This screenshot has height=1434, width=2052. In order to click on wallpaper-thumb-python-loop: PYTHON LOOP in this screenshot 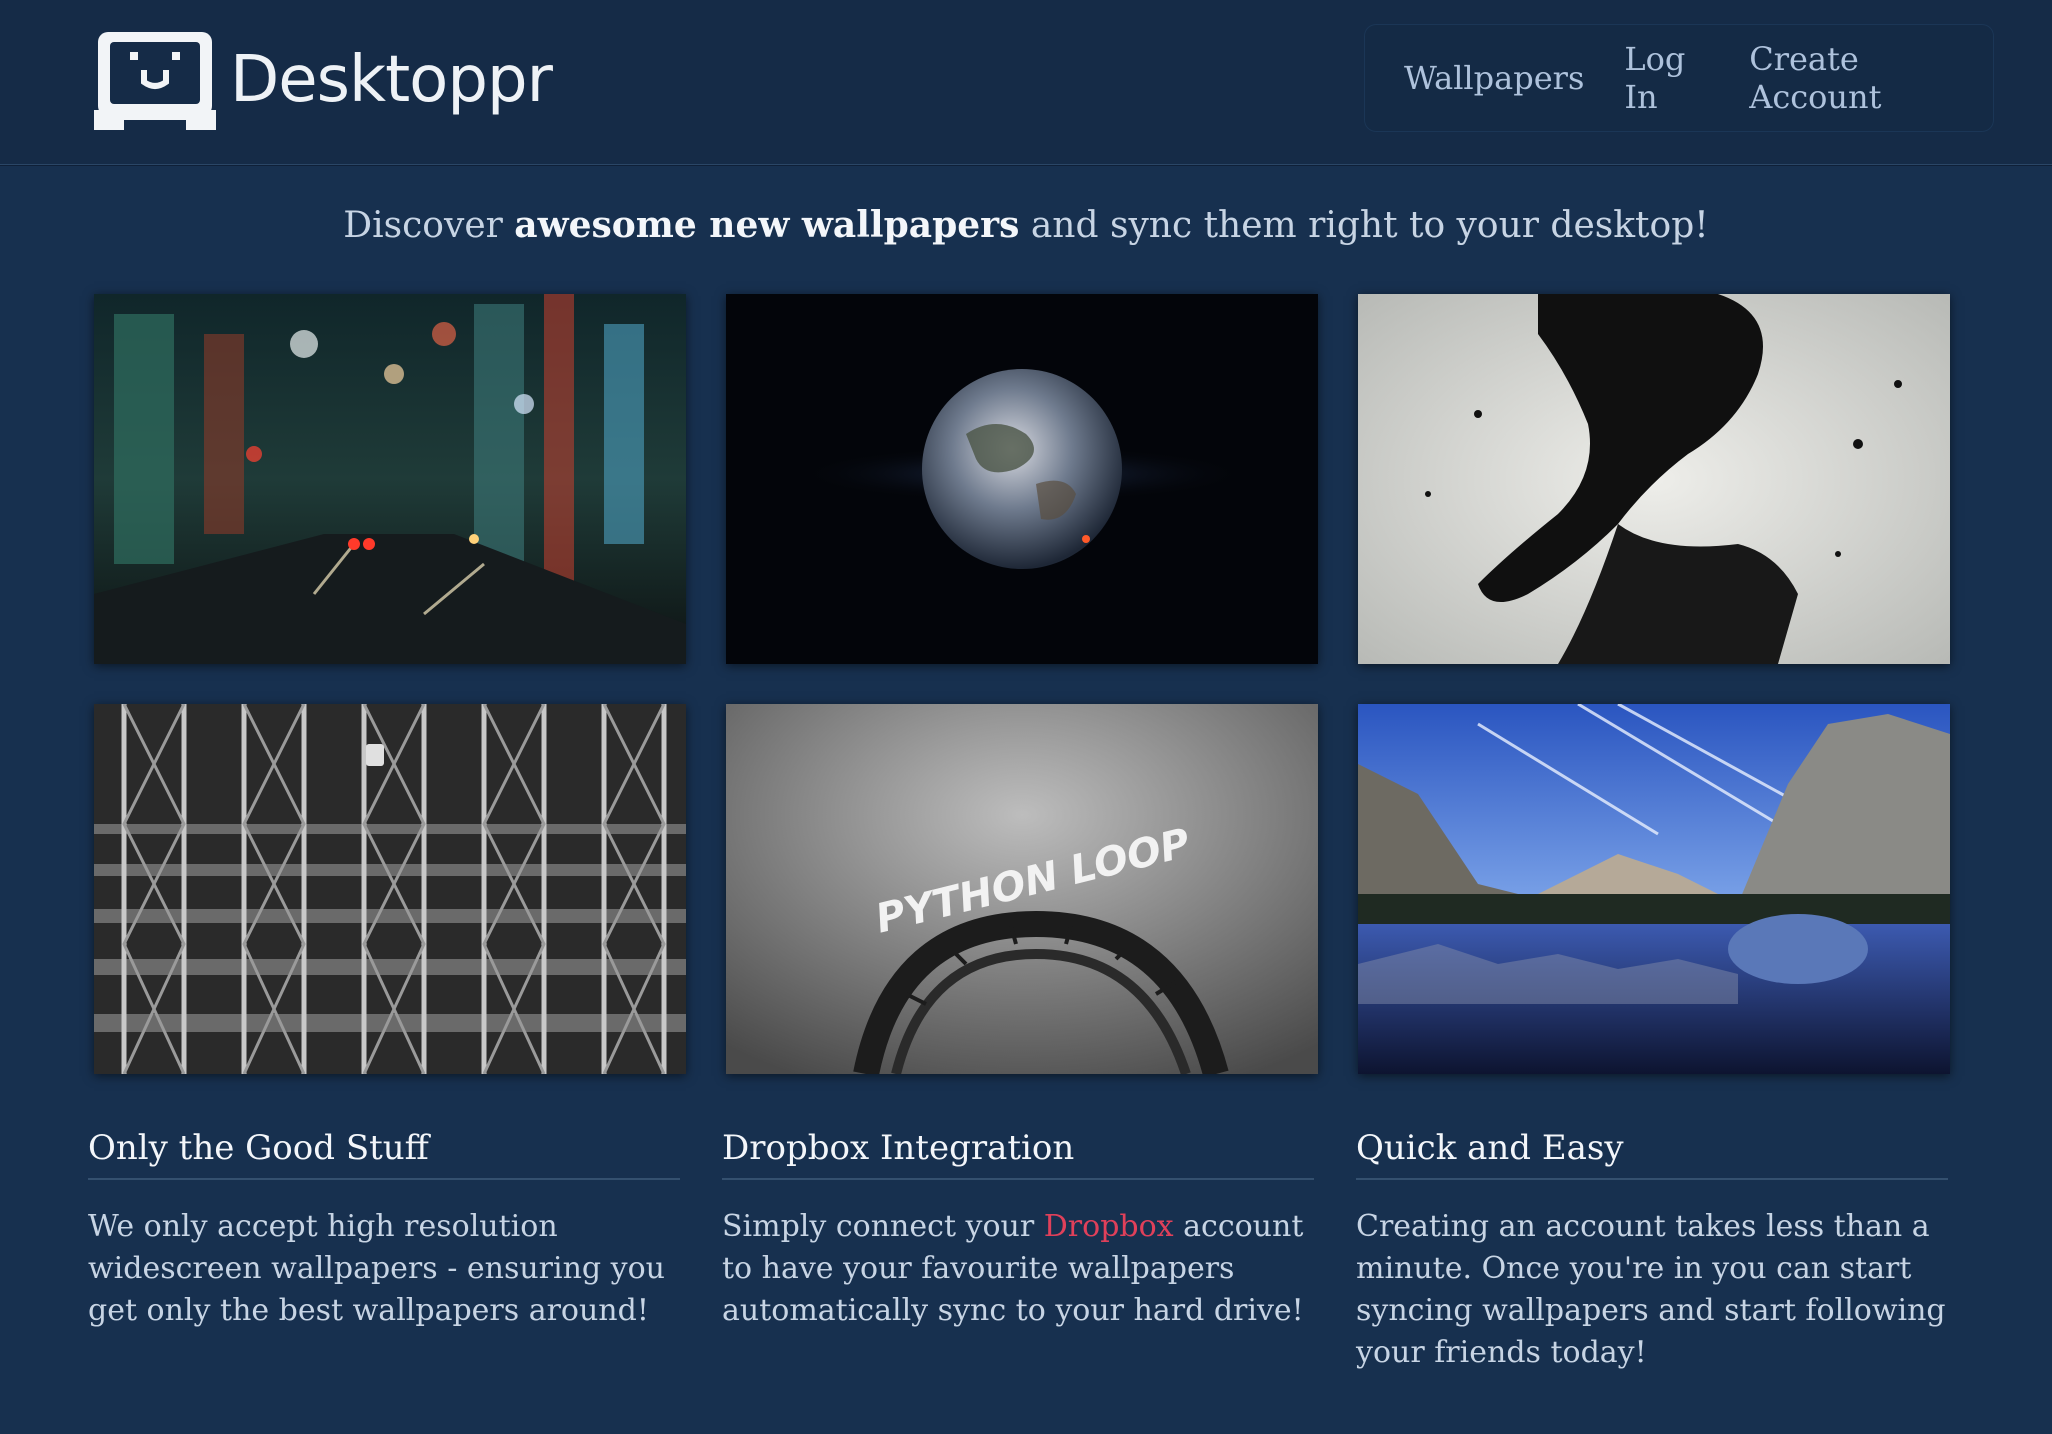, I will do `click(1022, 889)`.